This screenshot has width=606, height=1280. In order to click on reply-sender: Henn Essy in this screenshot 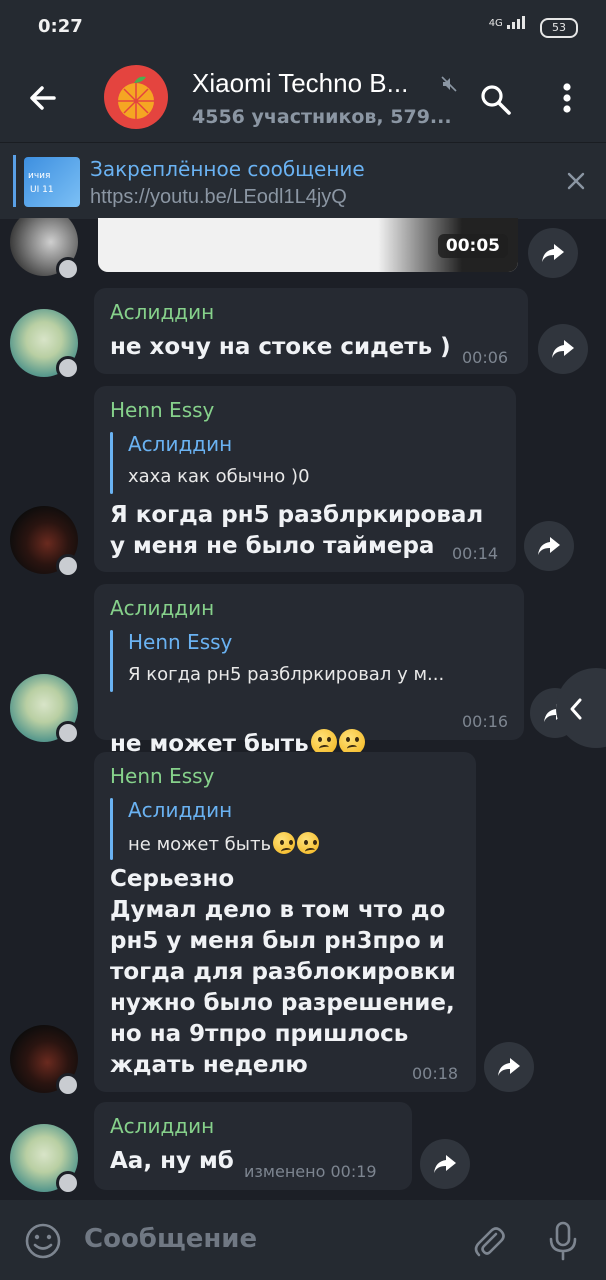, I will do `click(180, 642)`.